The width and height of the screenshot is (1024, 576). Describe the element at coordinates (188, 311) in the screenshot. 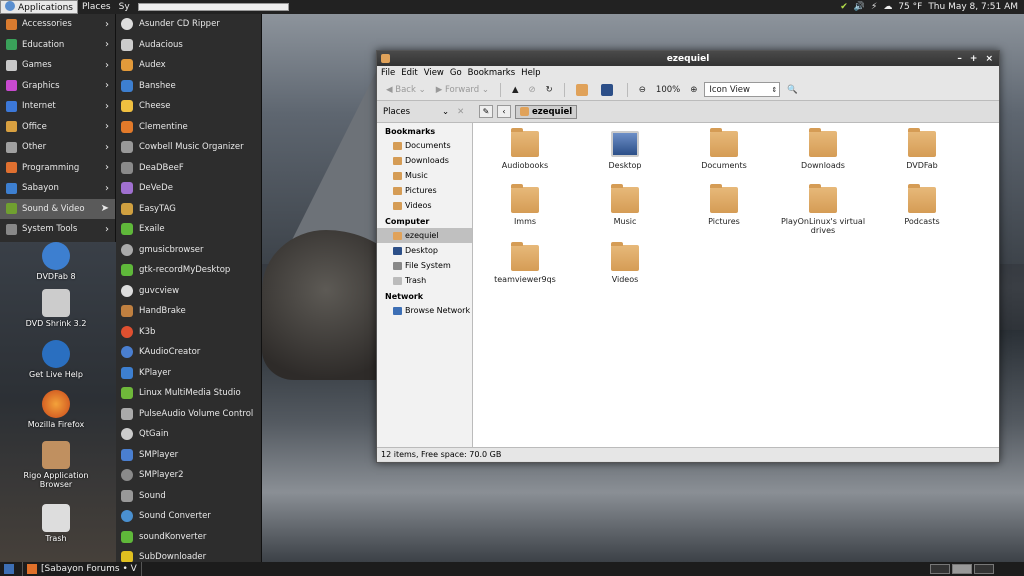

I see `menu-item-handbrake: HandBrake` at that location.